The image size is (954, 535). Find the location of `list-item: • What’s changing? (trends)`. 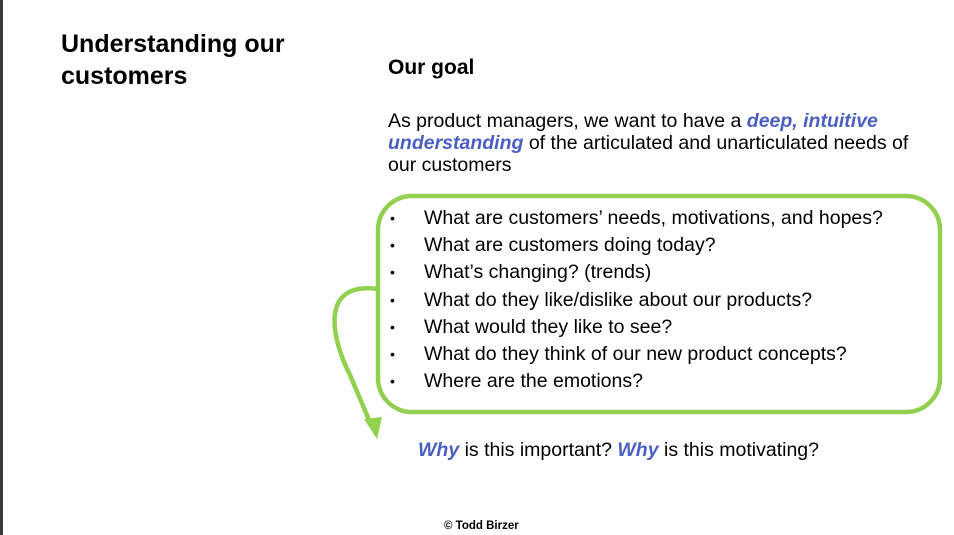

list-item: • What’s changing? (trends) is located at coordinates (635, 272).